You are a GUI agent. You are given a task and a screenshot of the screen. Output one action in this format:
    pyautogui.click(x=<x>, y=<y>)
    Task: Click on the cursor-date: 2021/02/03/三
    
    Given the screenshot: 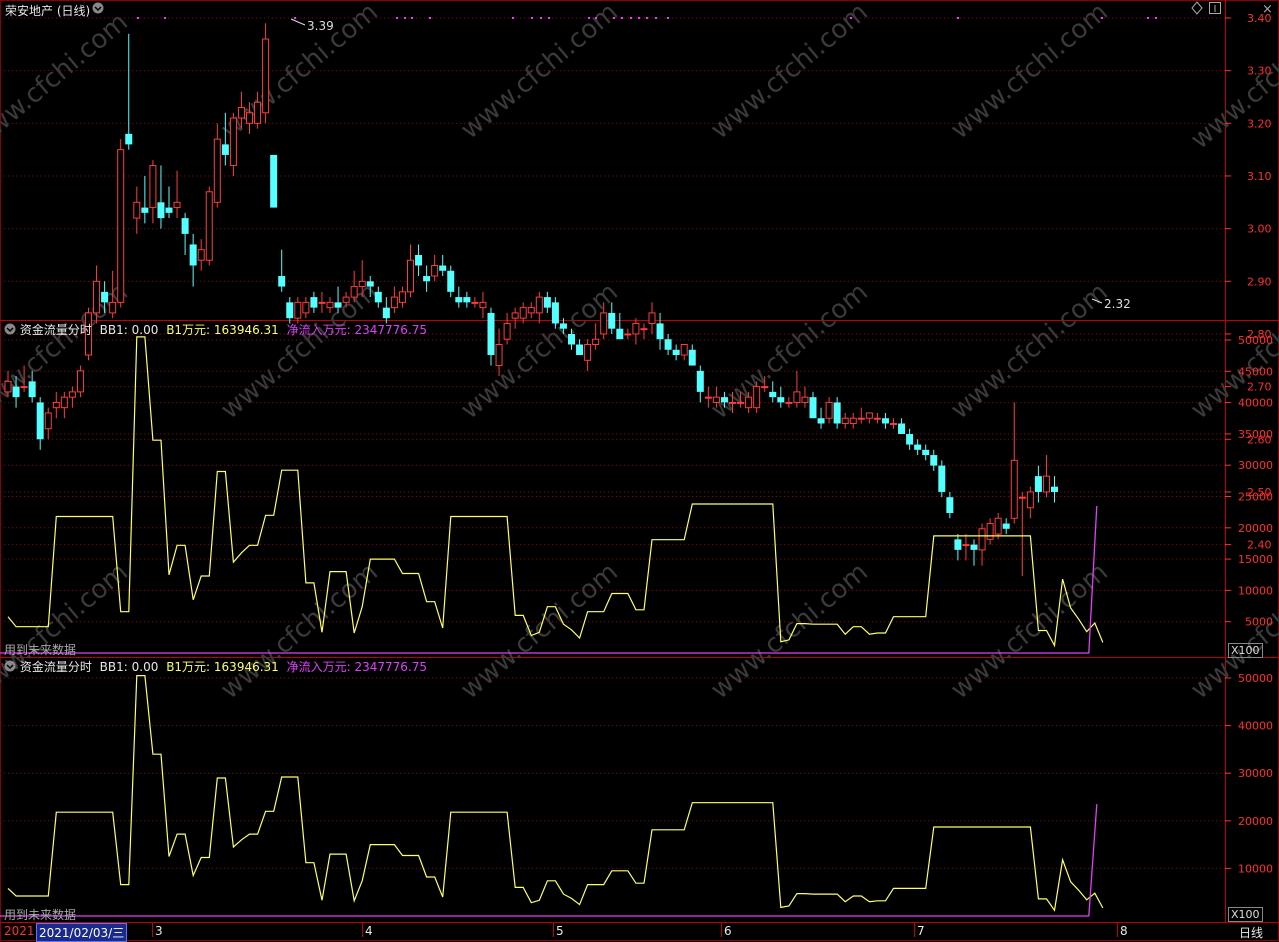 What is the action you would take?
    pyautogui.click(x=82, y=932)
    